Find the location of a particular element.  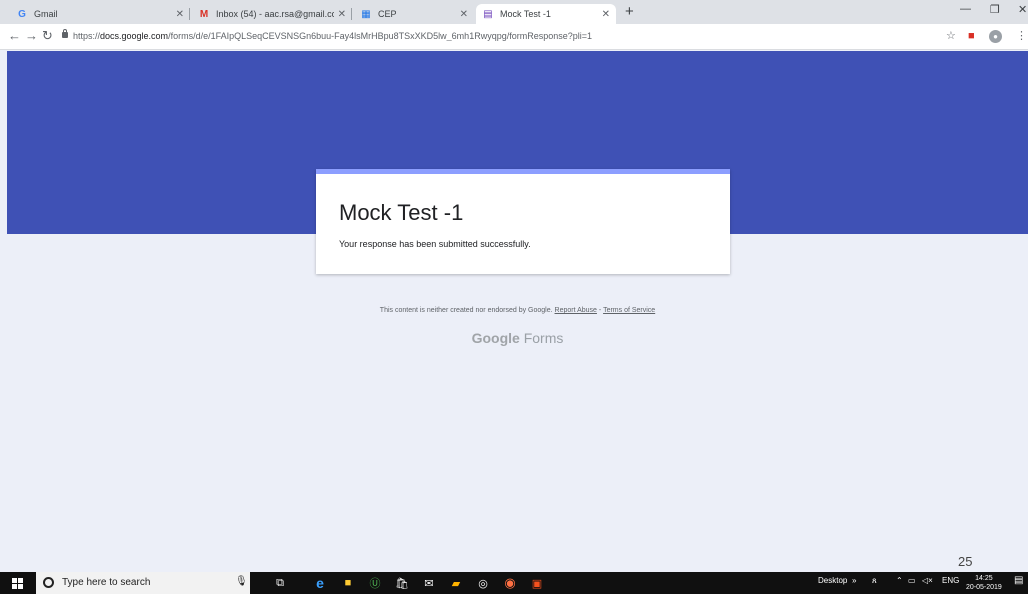

google-forms-logo: Google Forms is located at coordinates (517, 338).